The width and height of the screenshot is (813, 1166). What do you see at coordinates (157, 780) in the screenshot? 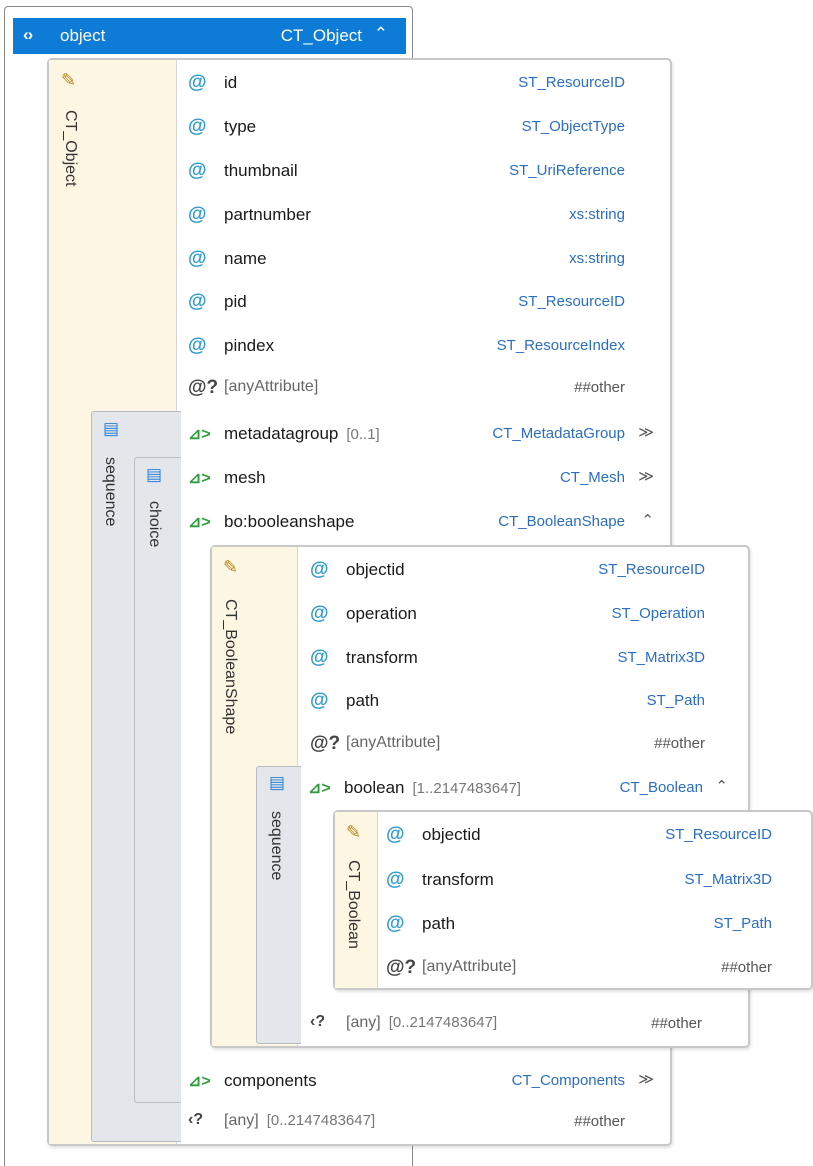
I see `choice-compositor: ▤ choice` at bounding box center [157, 780].